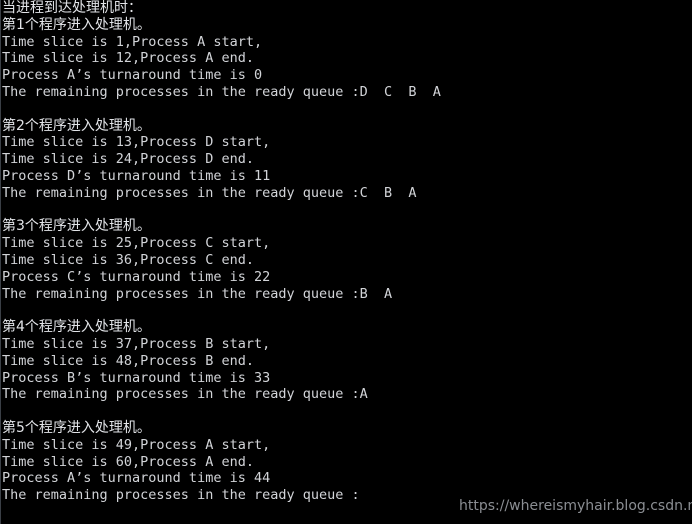 The width and height of the screenshot is (692, 524). I want to click on console-line: 第5个程序进入处理机。, so click(76, 427).